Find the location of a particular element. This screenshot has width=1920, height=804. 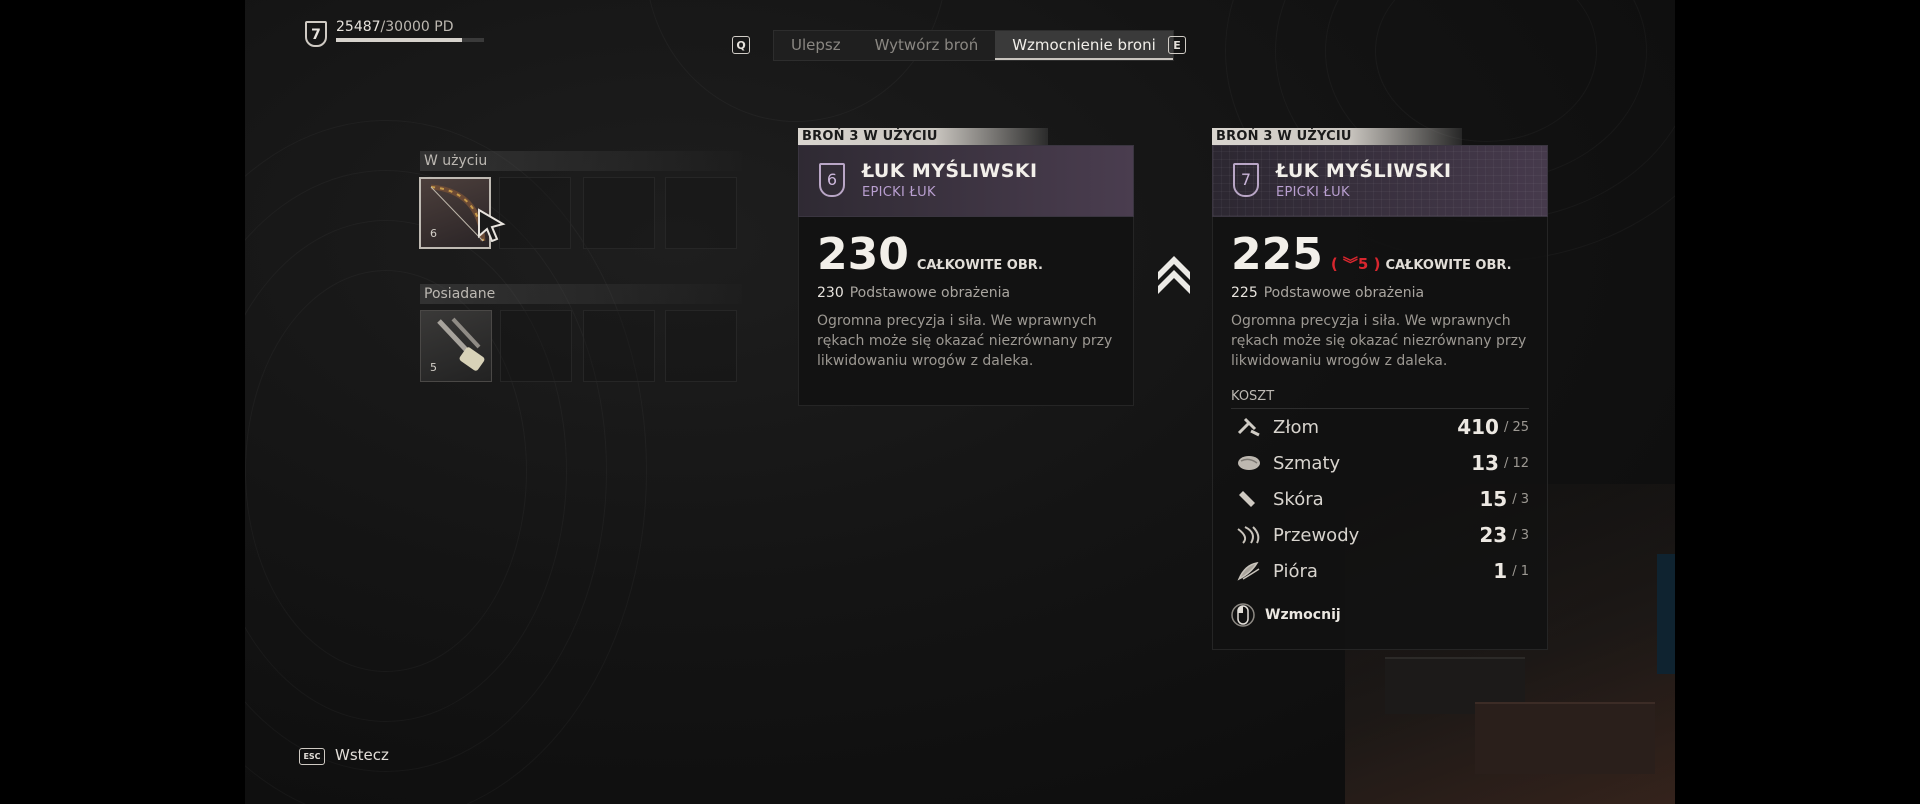

base-damage: 225 Podstawowe obrażenia is located at coordinates (1380, 293).